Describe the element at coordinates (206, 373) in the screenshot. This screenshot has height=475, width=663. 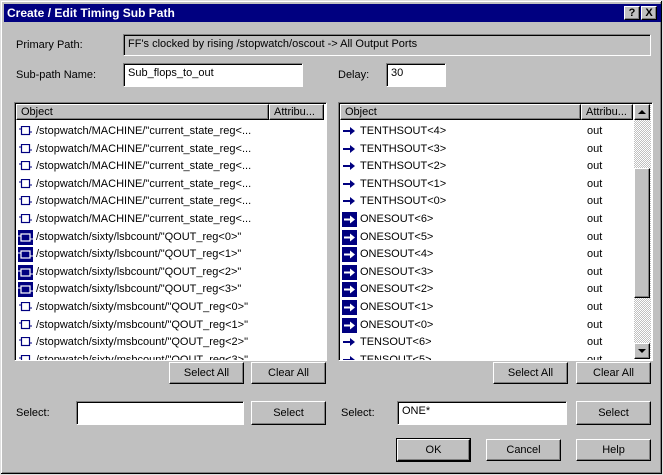
I see `left-select-all-button: Select All` at that location.